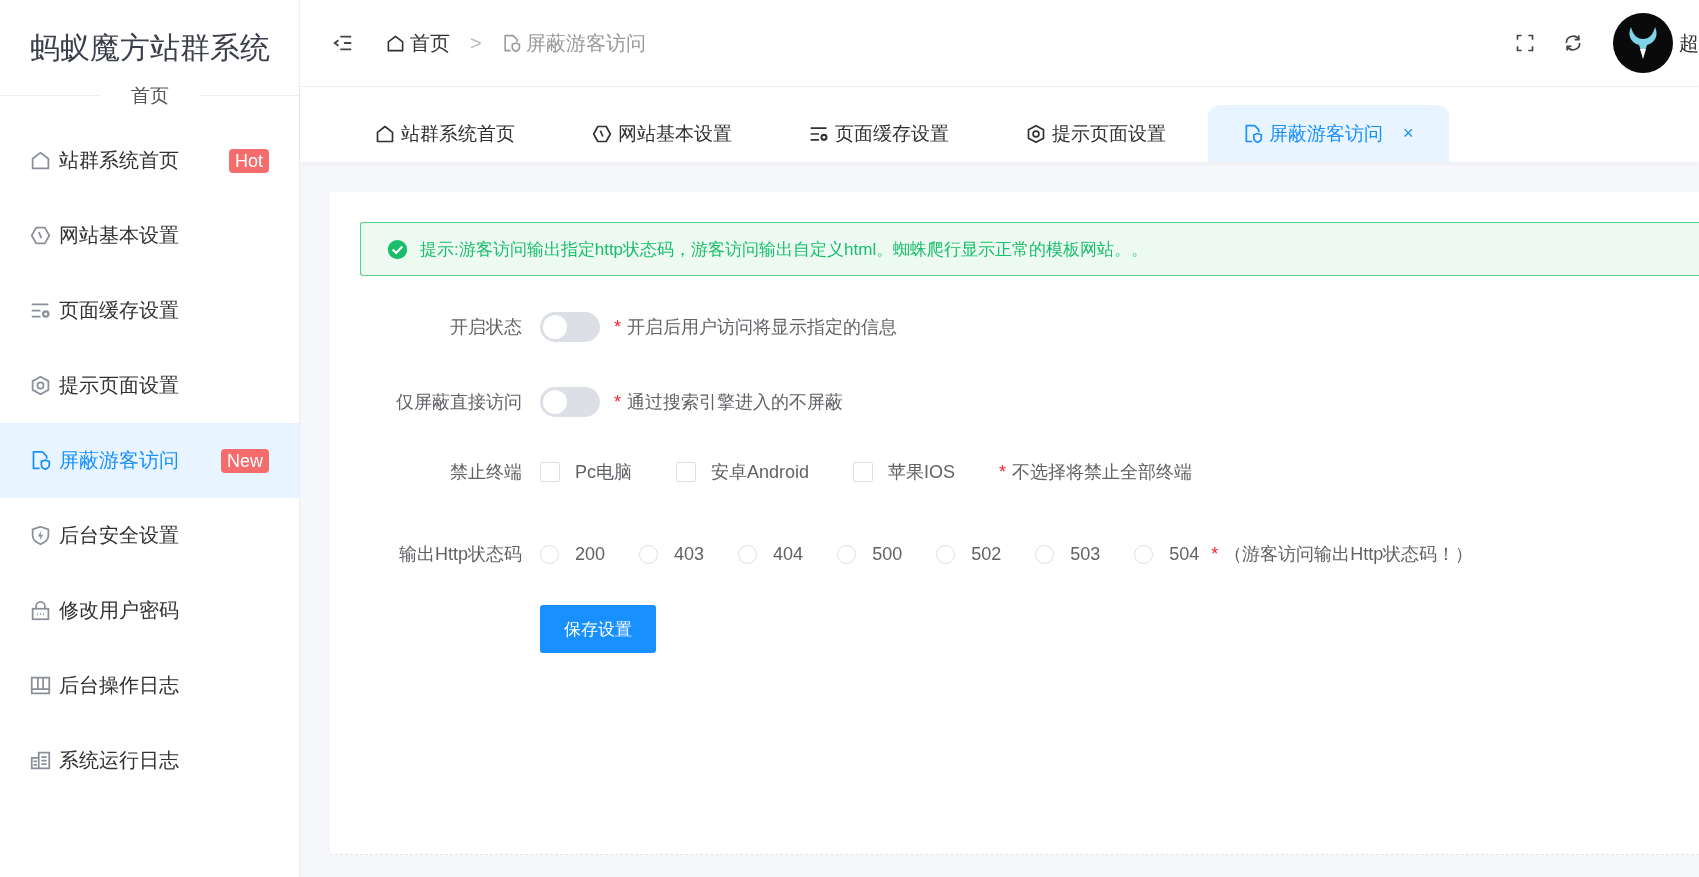 Image resolution: width=1699 pixels, height=877 pixels. What do you see at coordinates (149, 685) in the screenshot?
I see `sidebar-item: 后台操作日志` at bounding box center [149, 685].